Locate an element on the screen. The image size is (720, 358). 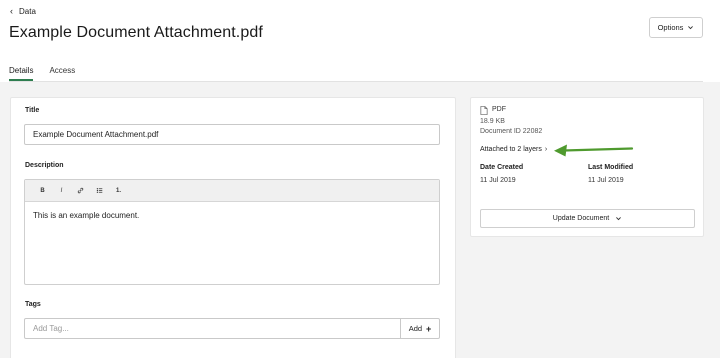
editor-toolbar: B I 1. is located at coordinates (232, 191).